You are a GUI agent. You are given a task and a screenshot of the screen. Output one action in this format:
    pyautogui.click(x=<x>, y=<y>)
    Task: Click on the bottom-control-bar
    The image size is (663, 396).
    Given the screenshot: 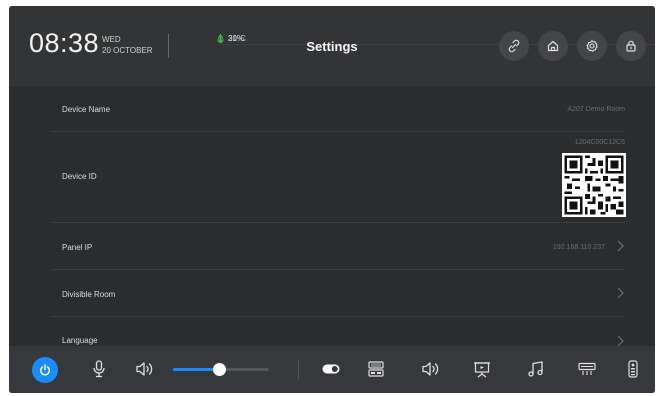 What is the action you would take?
    pyautogui.click(x=332, y=369)
    